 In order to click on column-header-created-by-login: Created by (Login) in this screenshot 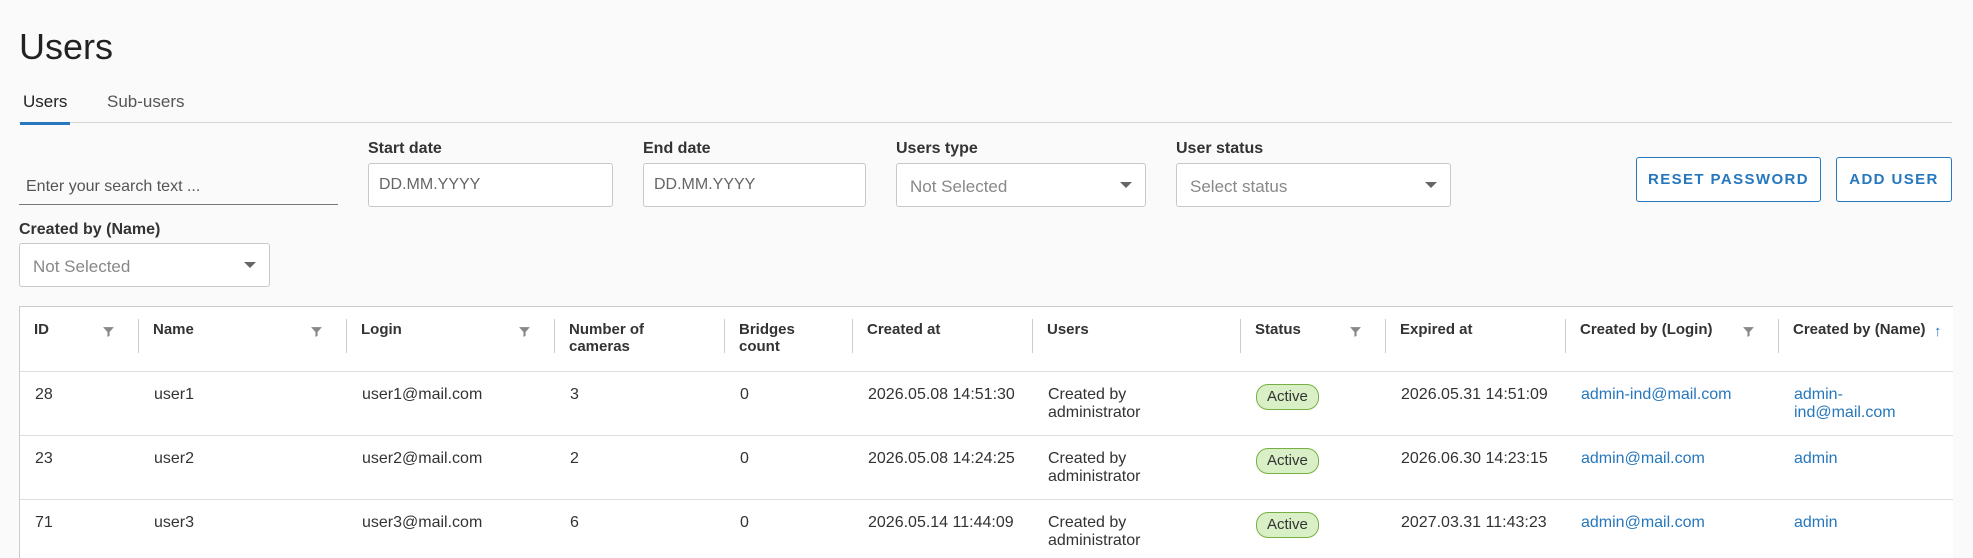, I will do `click(1672, 339)`.